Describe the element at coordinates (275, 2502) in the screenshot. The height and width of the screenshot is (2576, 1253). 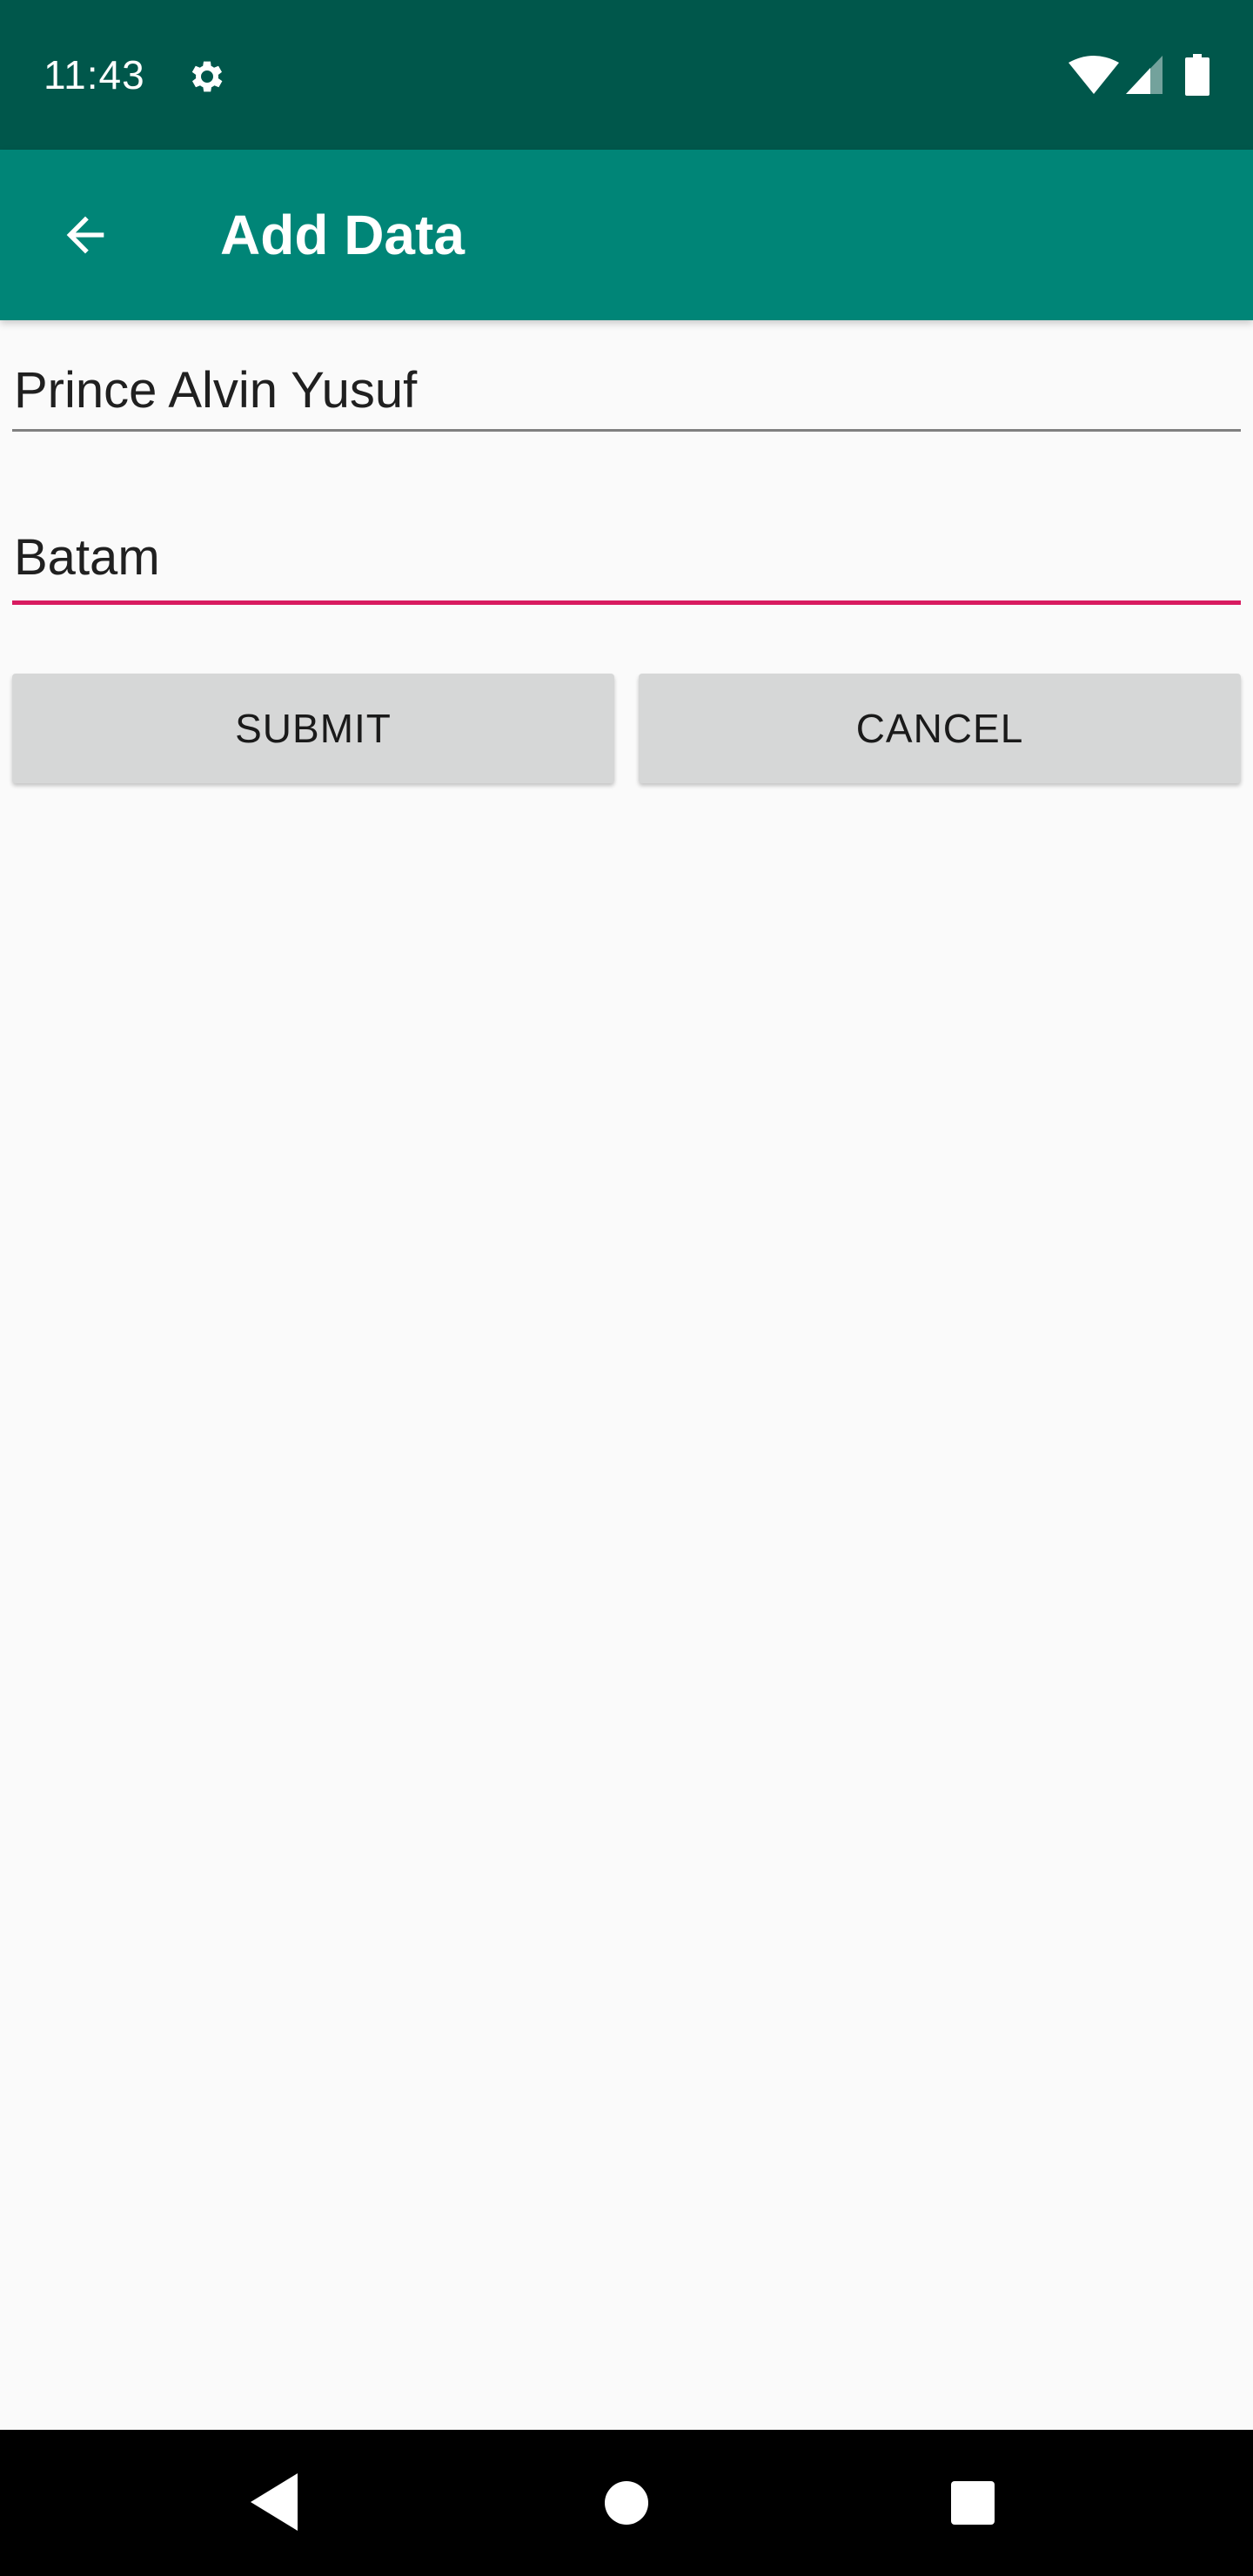
I see `back-triangle-icon` at that location.